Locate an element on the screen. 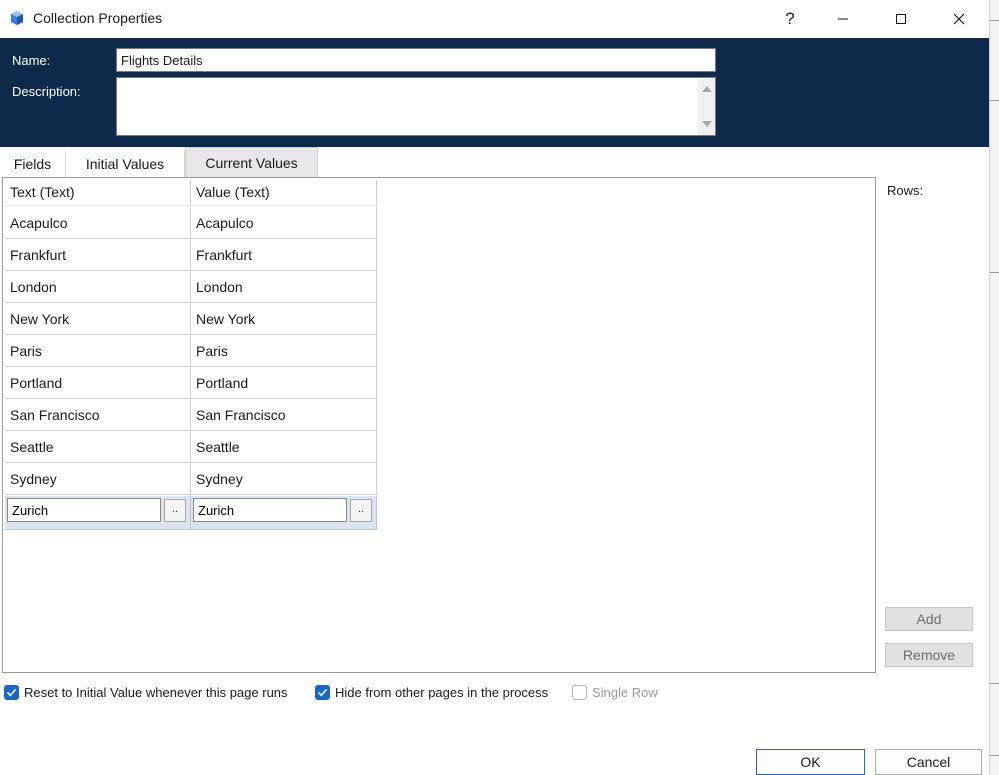 The width and height of the screenshot is (999, 775). description-label: Description: is located at coordinates (46, 91).